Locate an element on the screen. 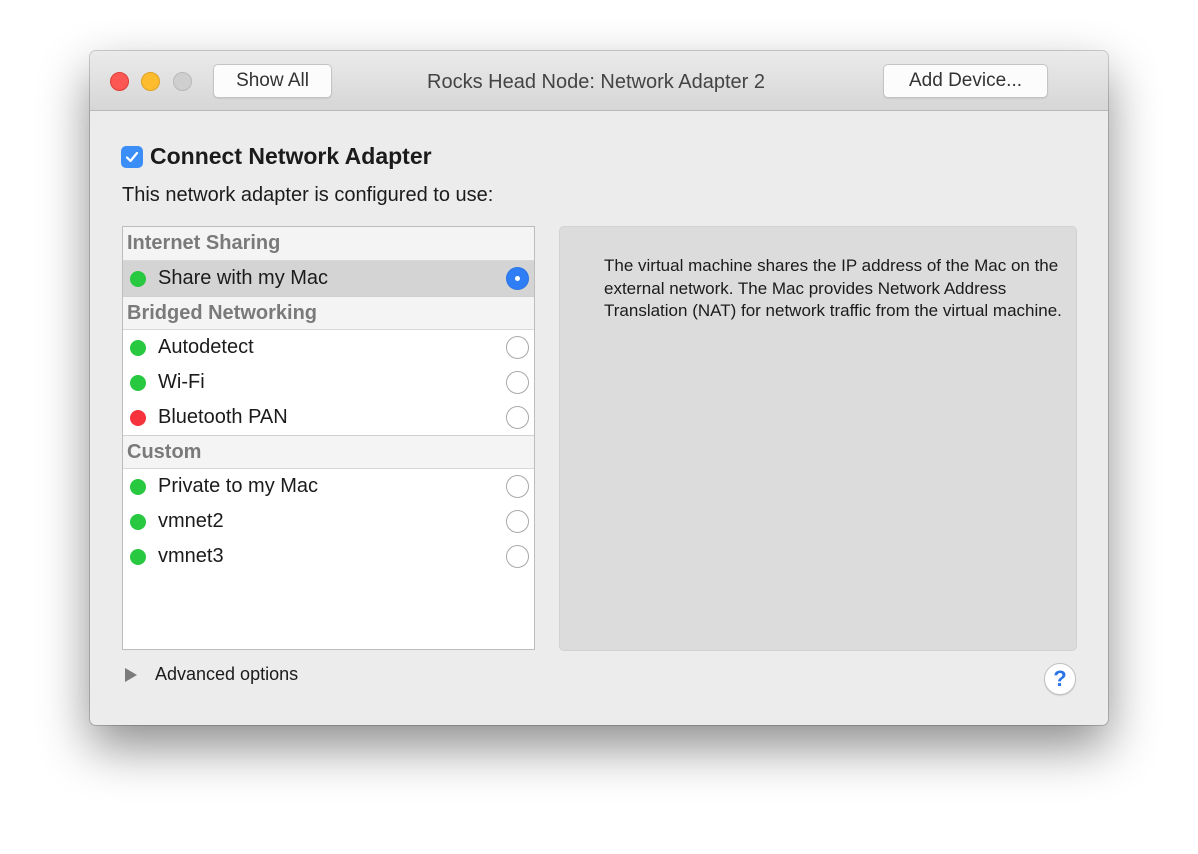 This screenshot has width=1198, height=854. list-item: Autodetect is located at coordinates (328, 347).